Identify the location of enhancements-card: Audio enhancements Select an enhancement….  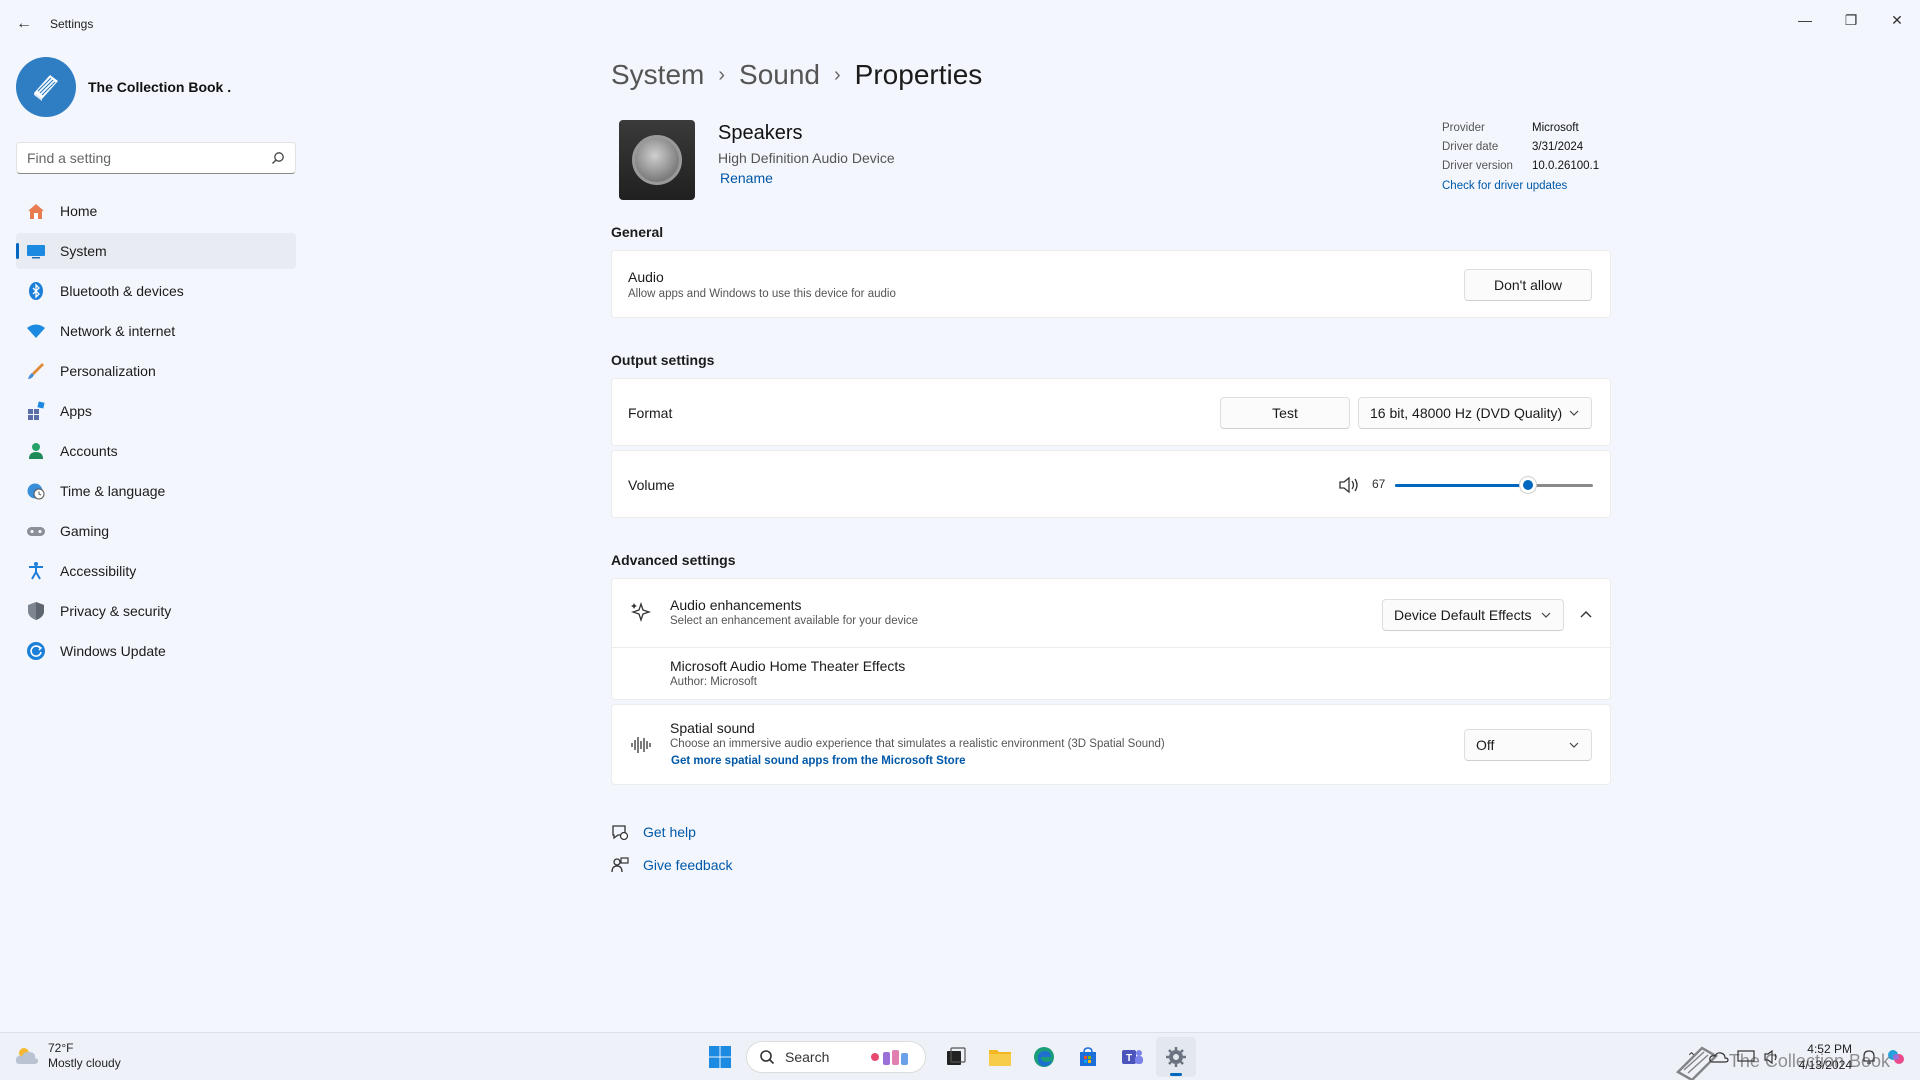
(1111, 639).